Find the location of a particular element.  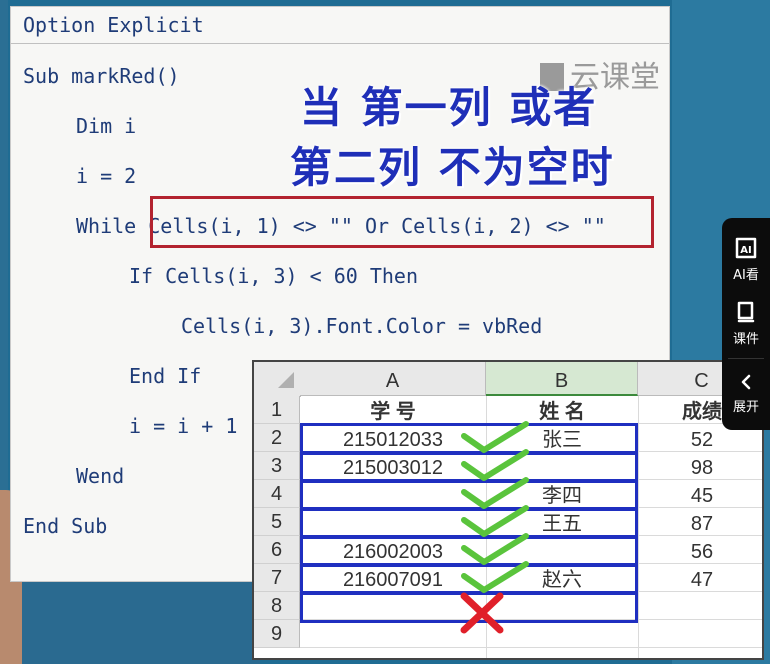

cell-a1: 学 号 is located at coordinates (393, 412).